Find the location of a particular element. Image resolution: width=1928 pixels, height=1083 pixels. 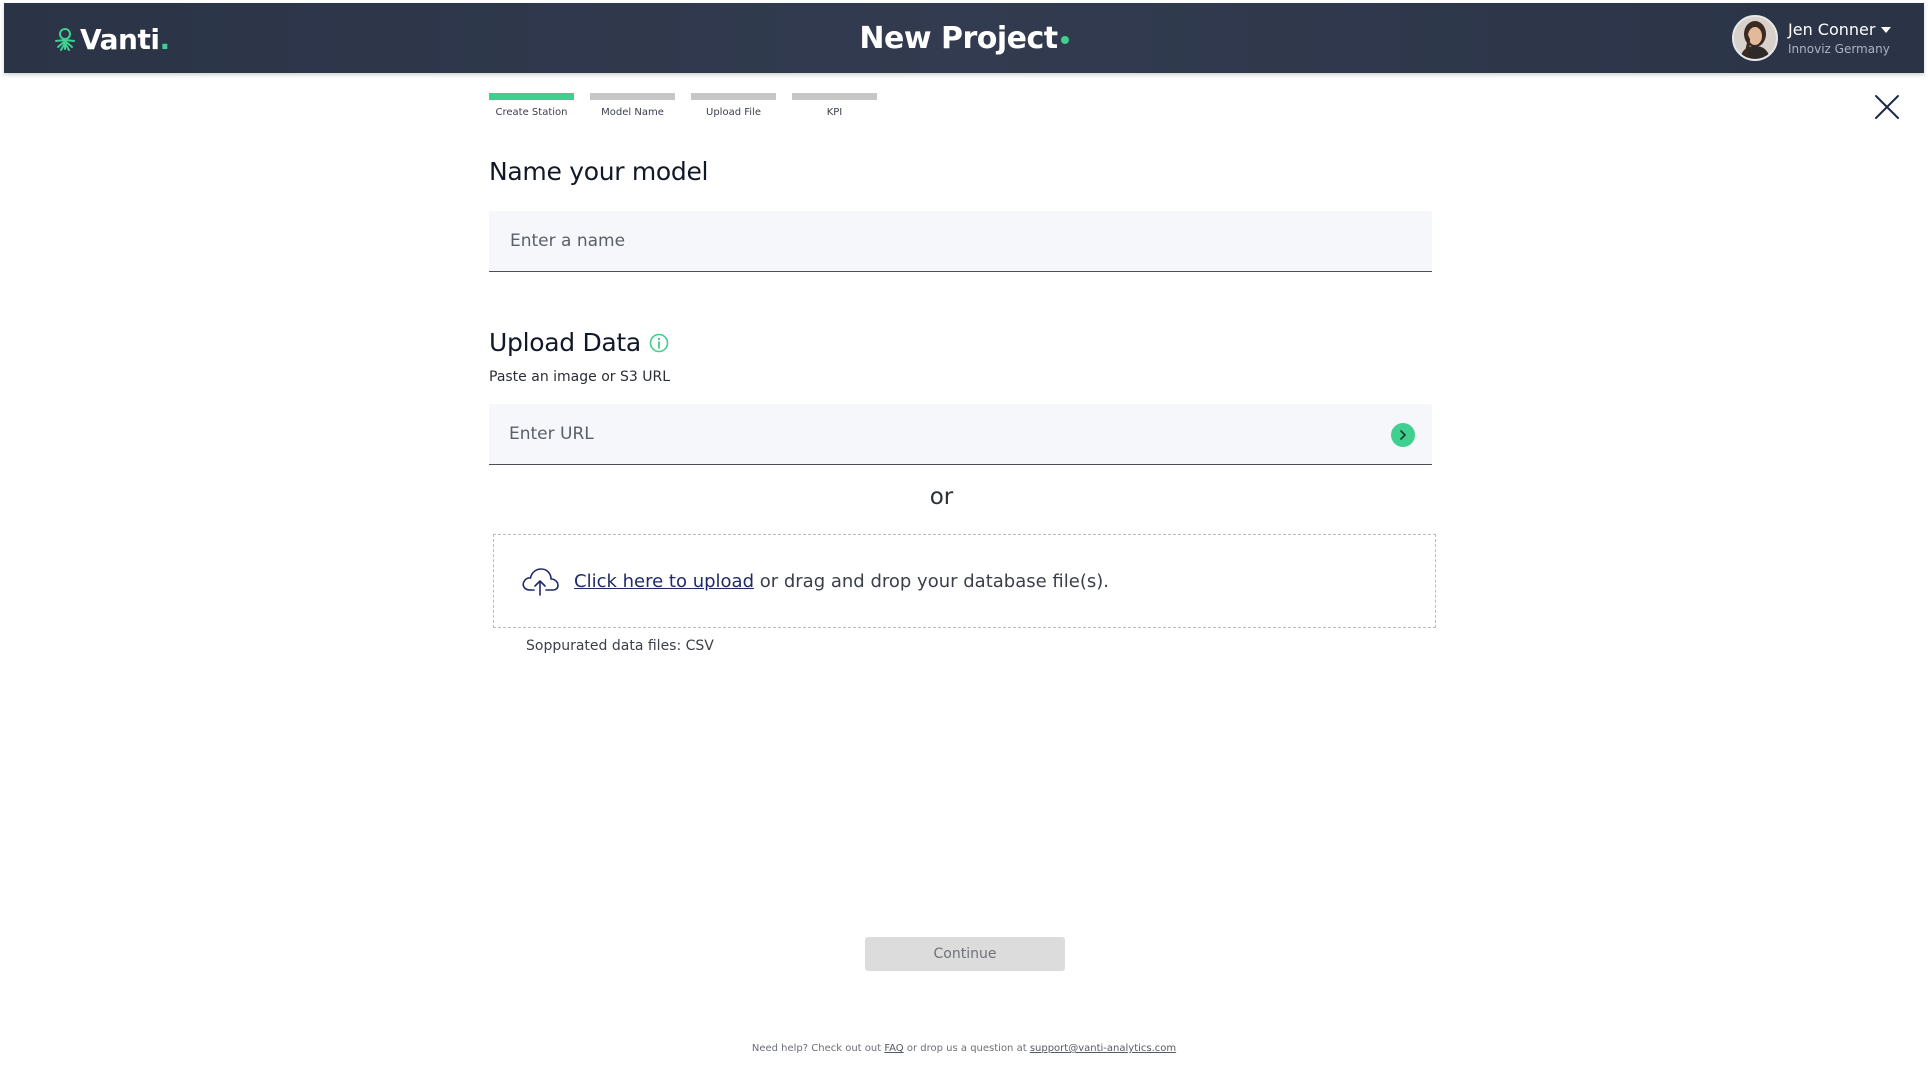

title-accent-dot is located at coordinates (1064, 40).